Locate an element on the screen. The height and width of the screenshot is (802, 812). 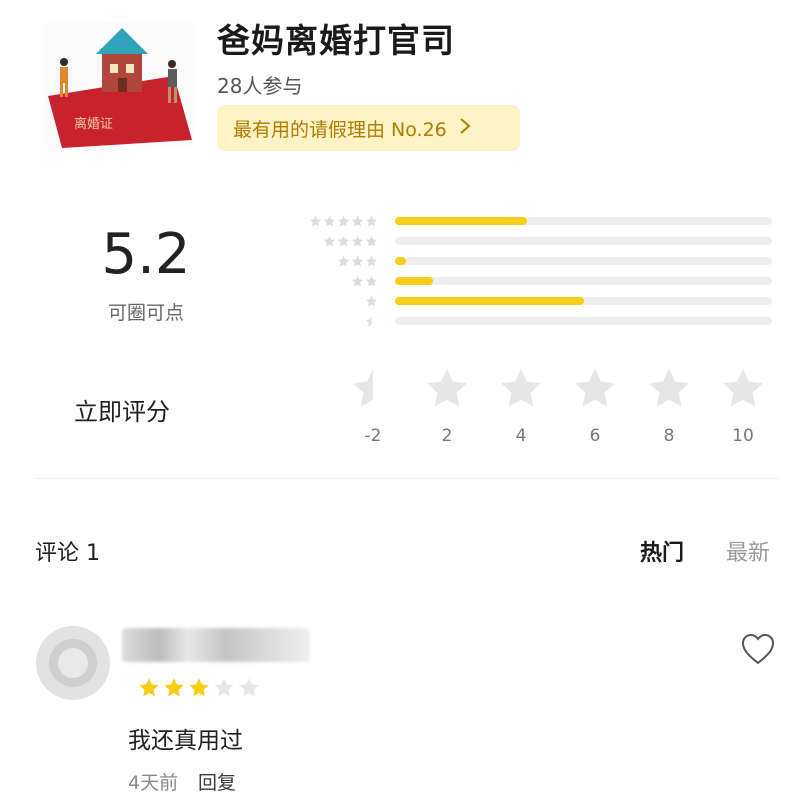
tab-hot: 热门 is located at coordinates (662, 551).